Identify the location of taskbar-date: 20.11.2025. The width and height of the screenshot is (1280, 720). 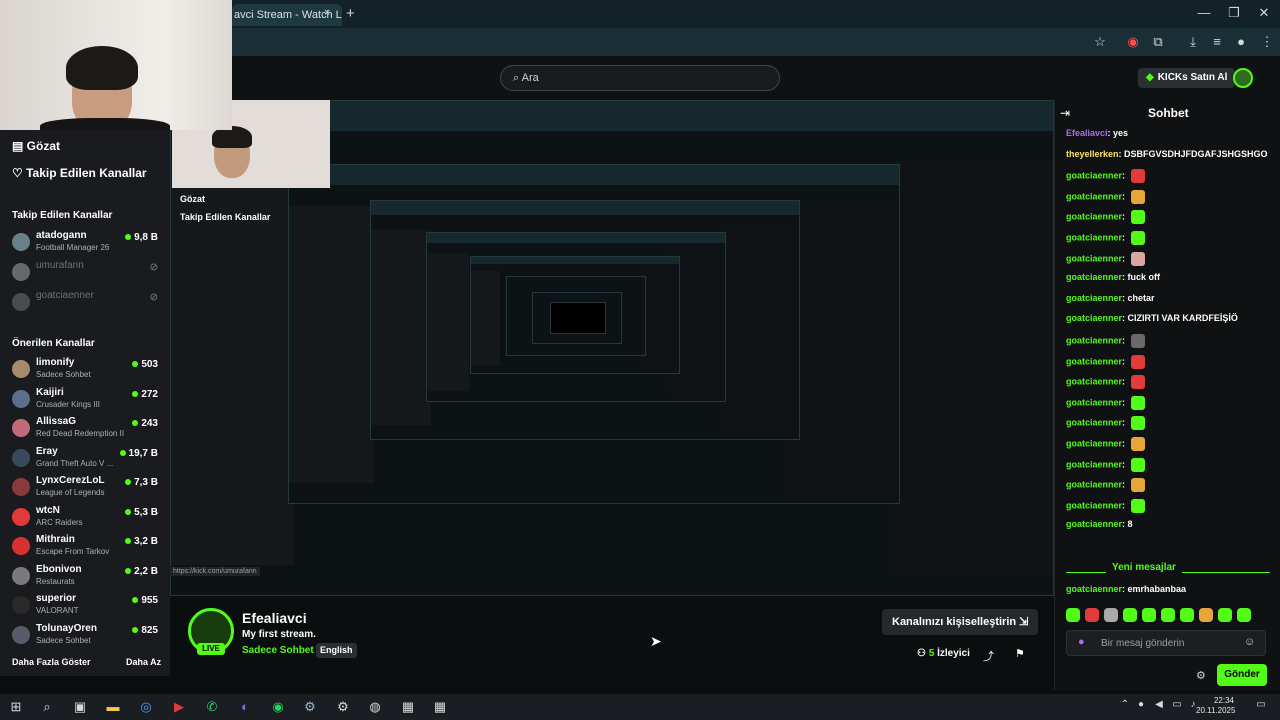
(1215, 710).